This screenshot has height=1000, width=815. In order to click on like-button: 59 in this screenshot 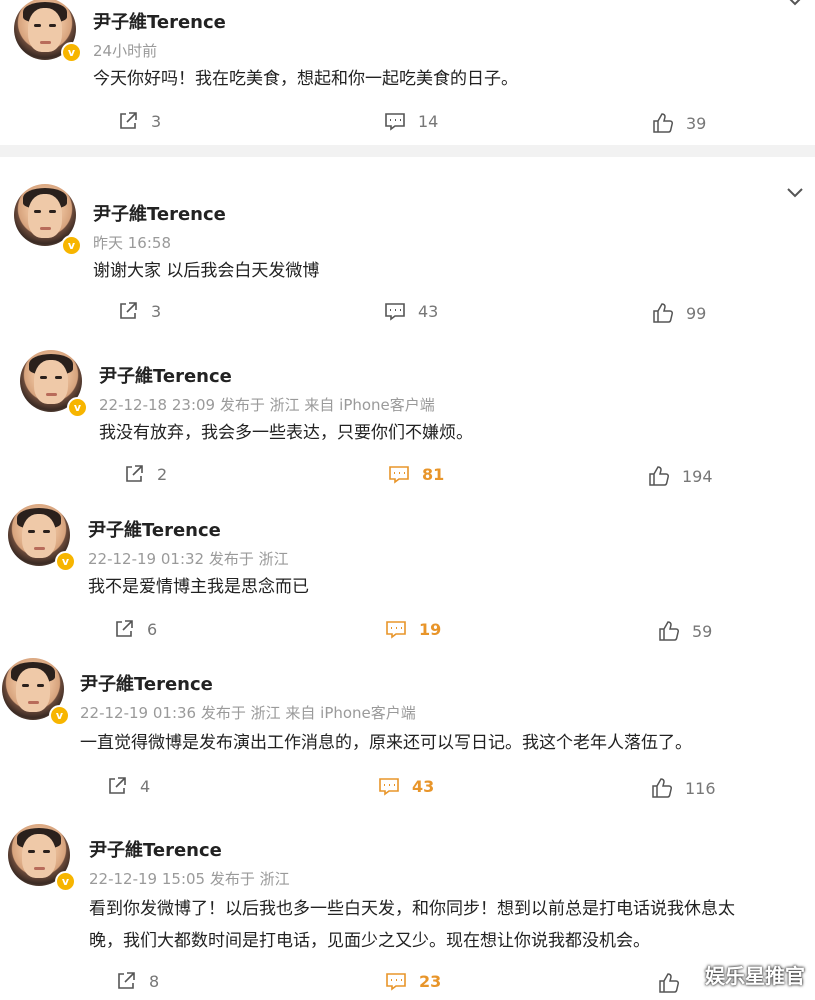, I will do `click(685, 631)`.